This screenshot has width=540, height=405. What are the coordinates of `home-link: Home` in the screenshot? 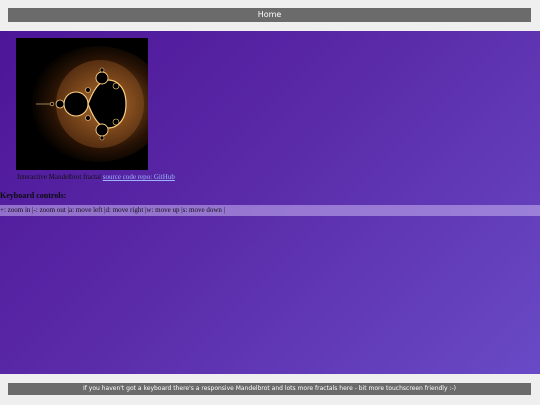 It's located at (270, 14).